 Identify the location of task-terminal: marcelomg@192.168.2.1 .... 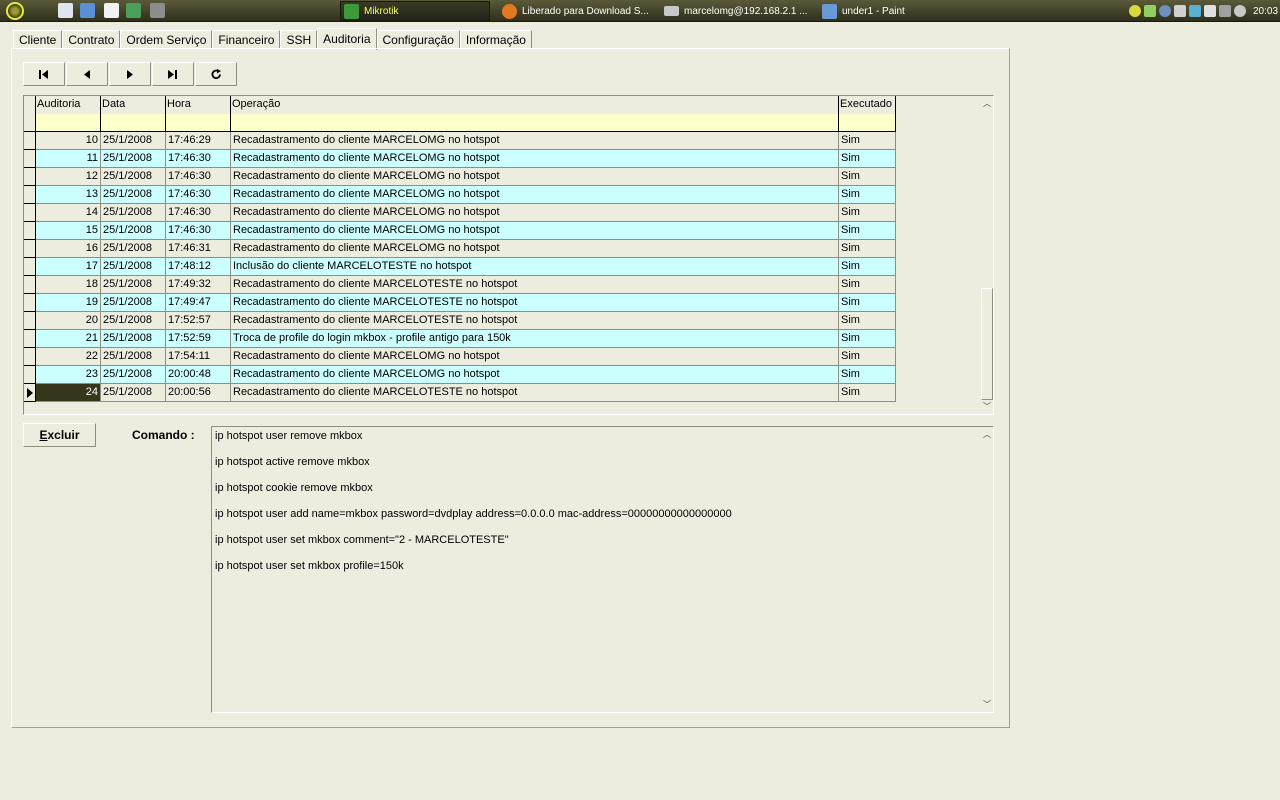
(739, 11).